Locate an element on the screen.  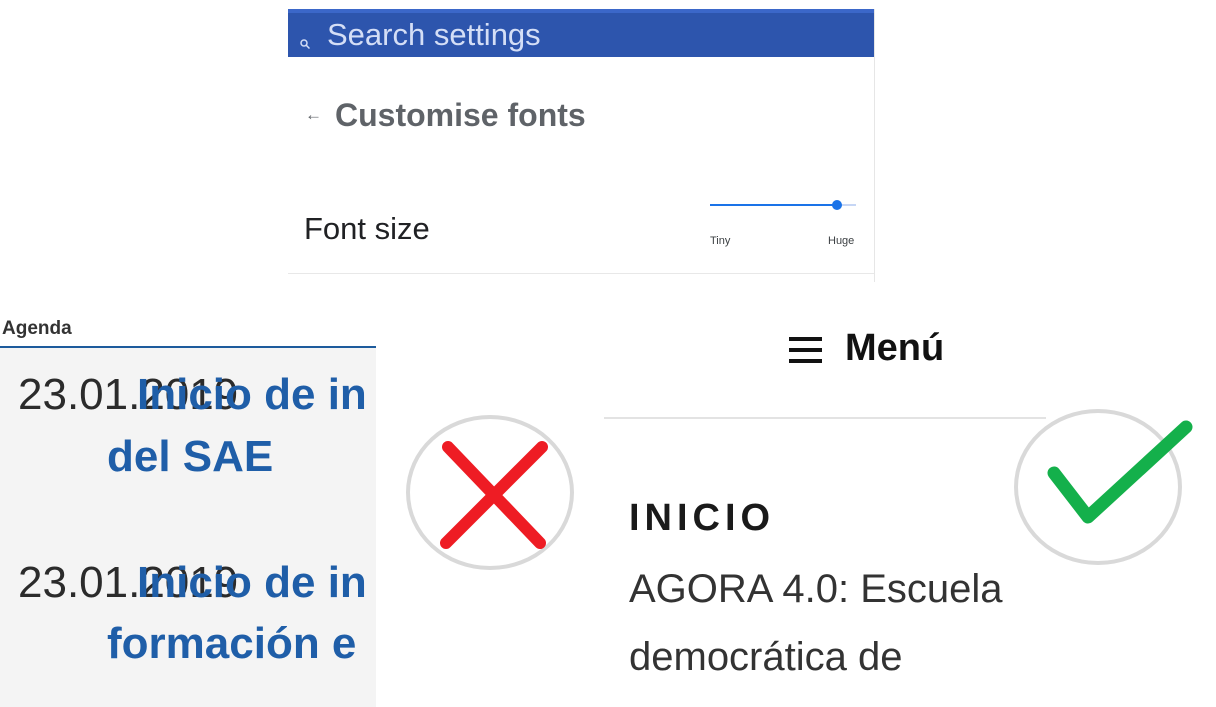
font-size-slider is located at coordinates (783, 205).